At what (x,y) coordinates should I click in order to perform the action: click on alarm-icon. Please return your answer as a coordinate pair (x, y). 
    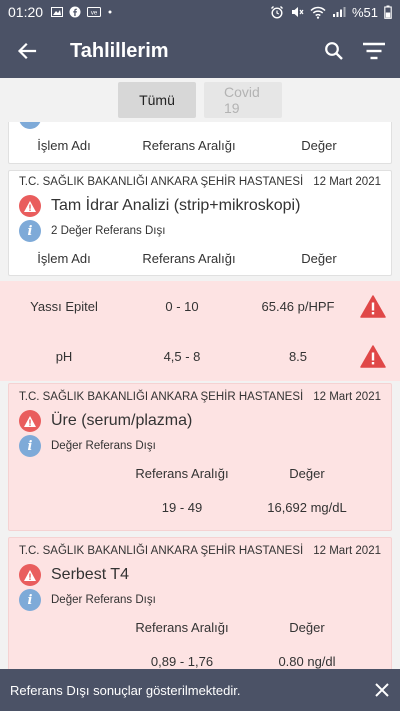
    Looking at the image, I should click on (276, 12).